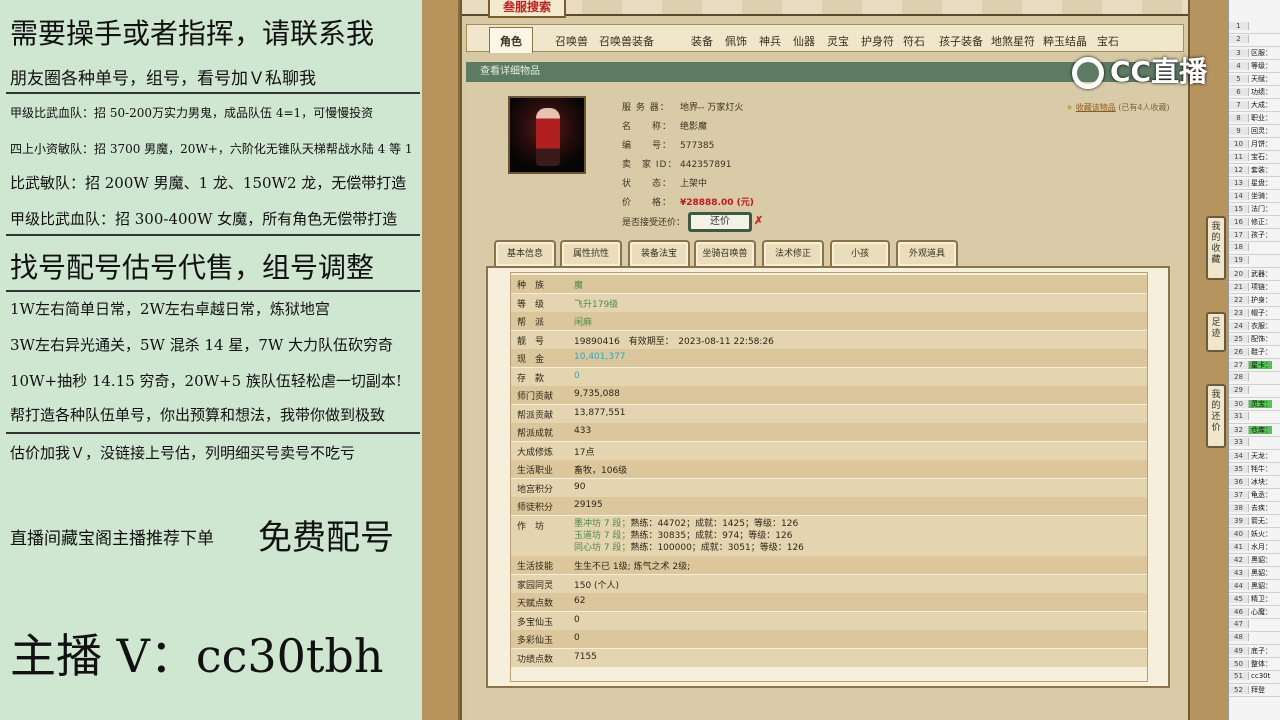  I want to click on sheet-row: 16 修正：, so click(1254, 223).